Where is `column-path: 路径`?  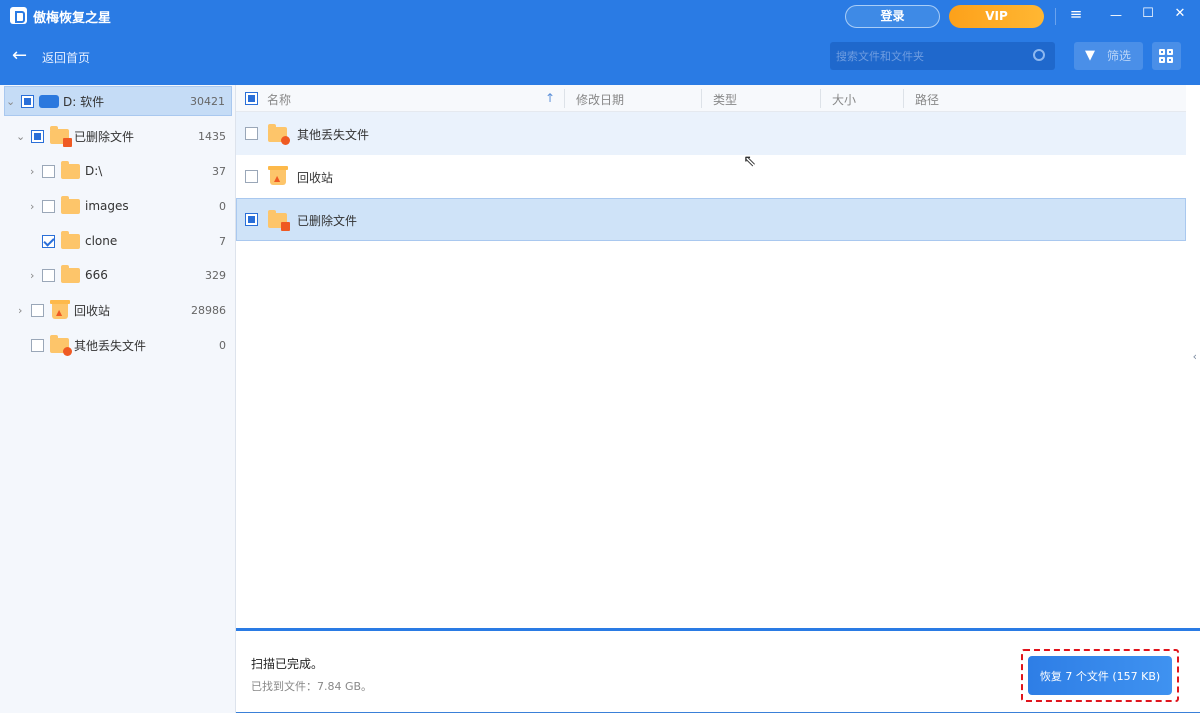
column-path: 路径 is located at coordinates (927, 99).